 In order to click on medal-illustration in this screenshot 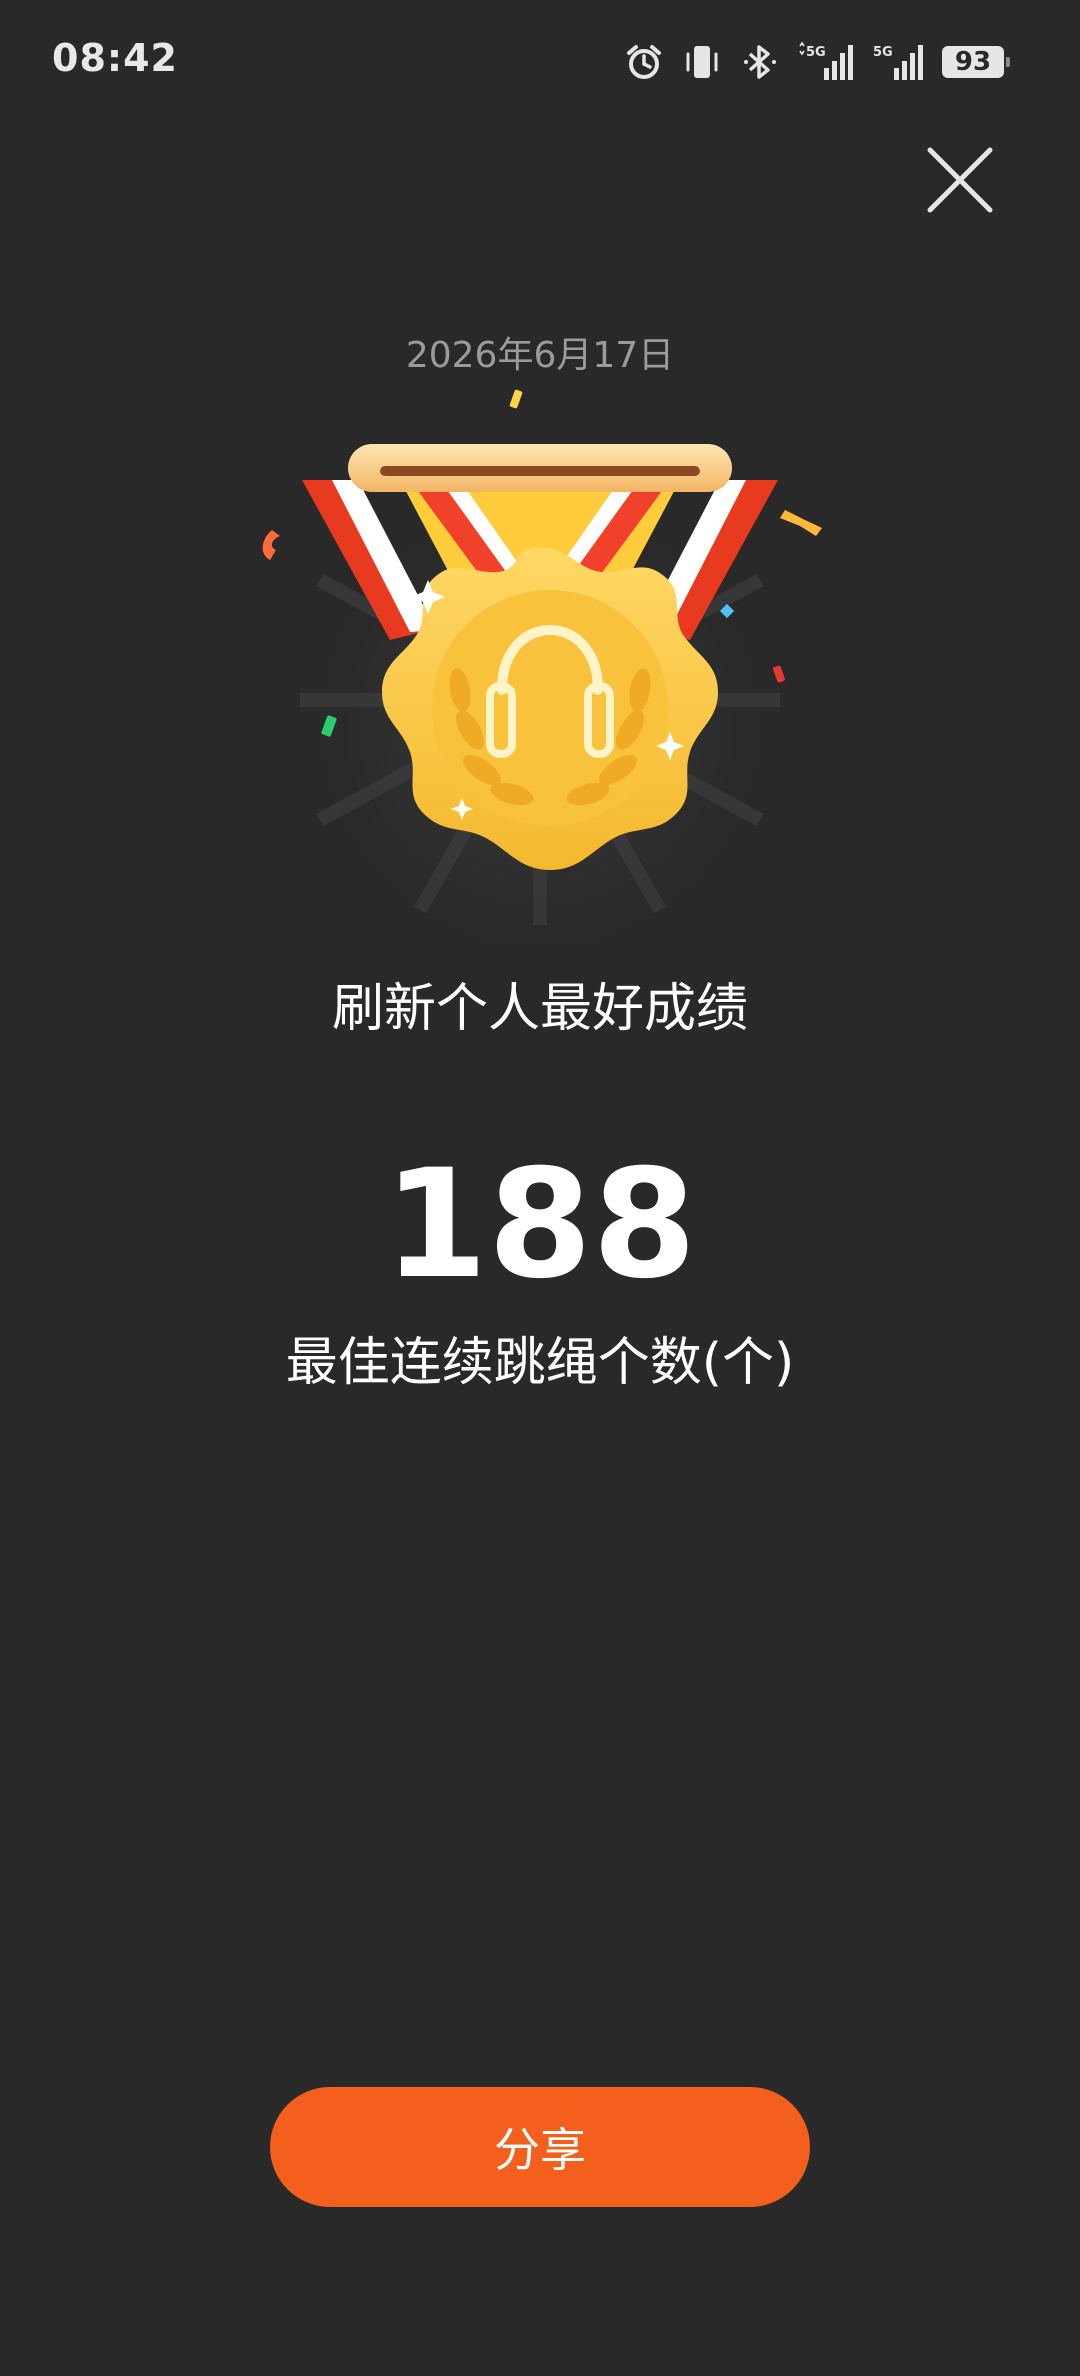, I will do `click(540, 665)`.